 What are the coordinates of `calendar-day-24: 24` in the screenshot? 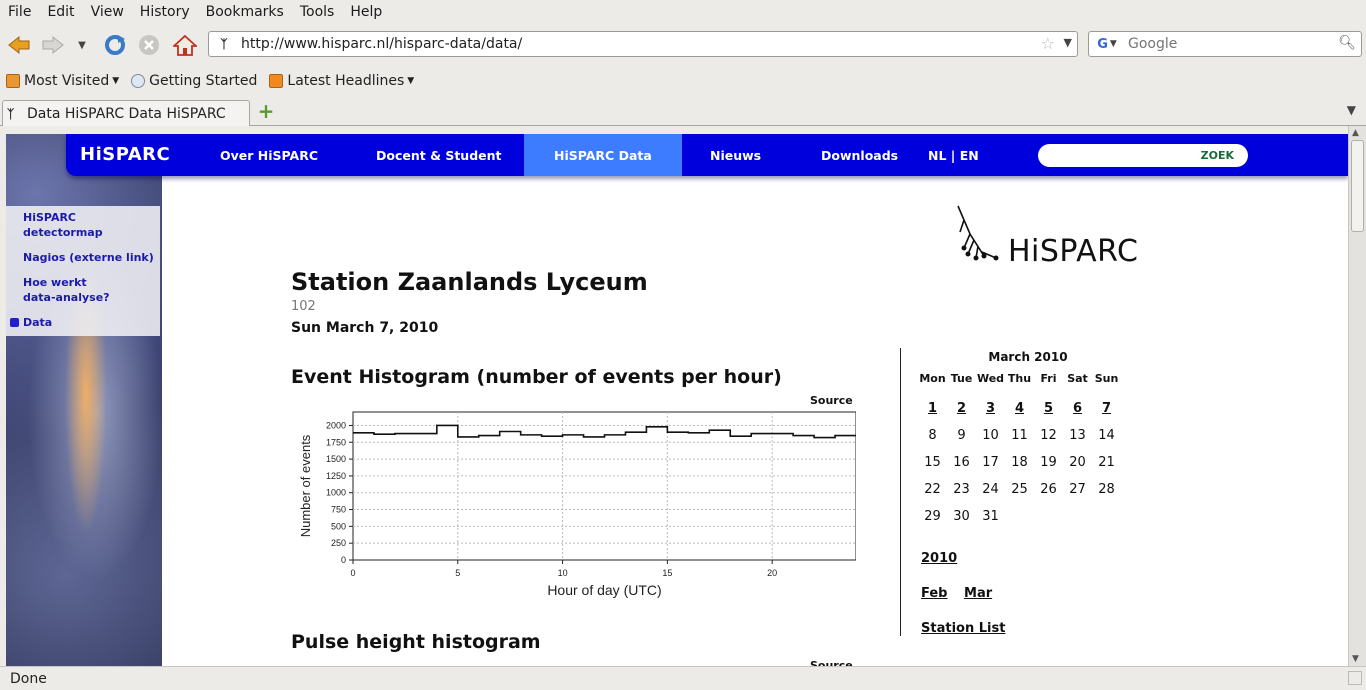 It's located at (990, 489).